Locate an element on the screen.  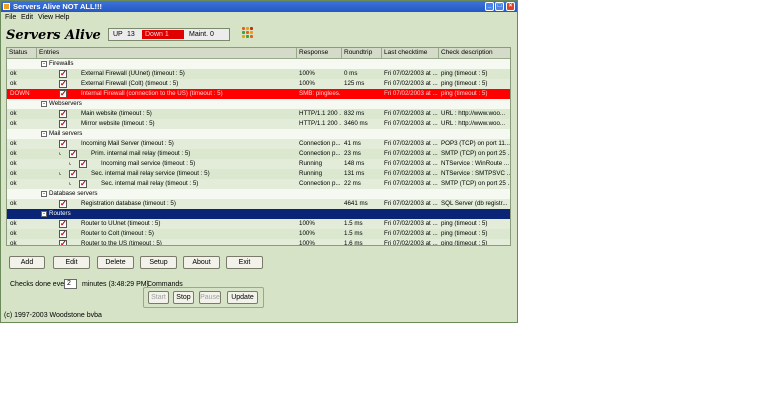
maximize-button: □ is located at coordinates (499, 6).